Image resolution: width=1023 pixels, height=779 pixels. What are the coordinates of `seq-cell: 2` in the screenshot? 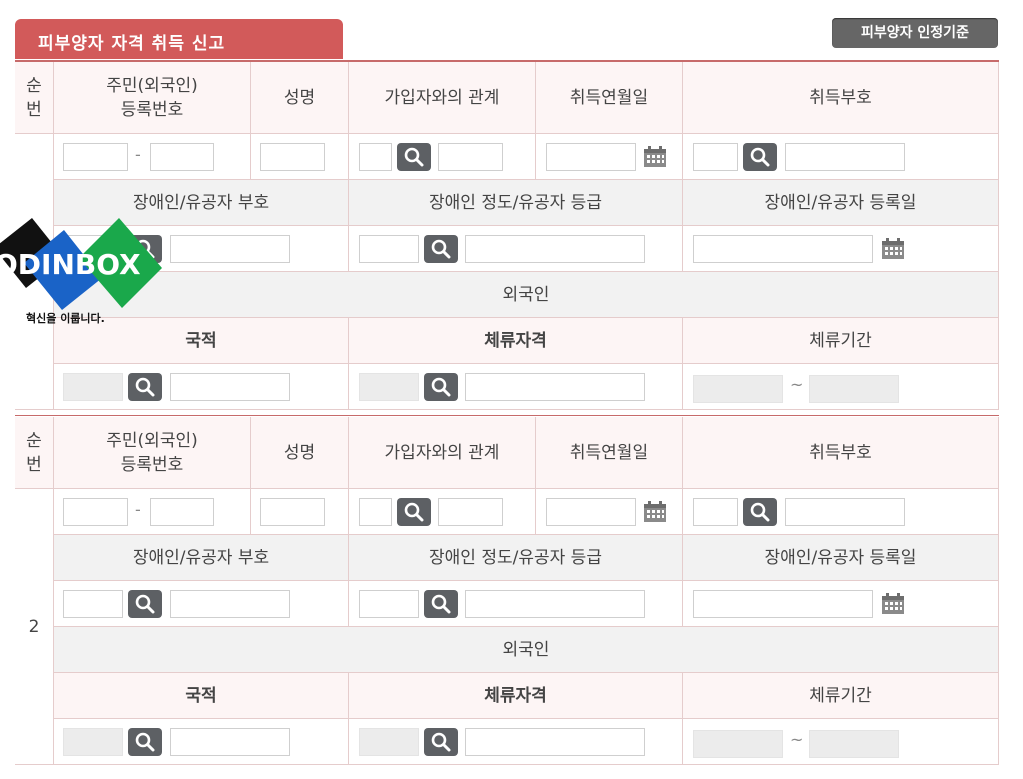 It's located at (34, 627).